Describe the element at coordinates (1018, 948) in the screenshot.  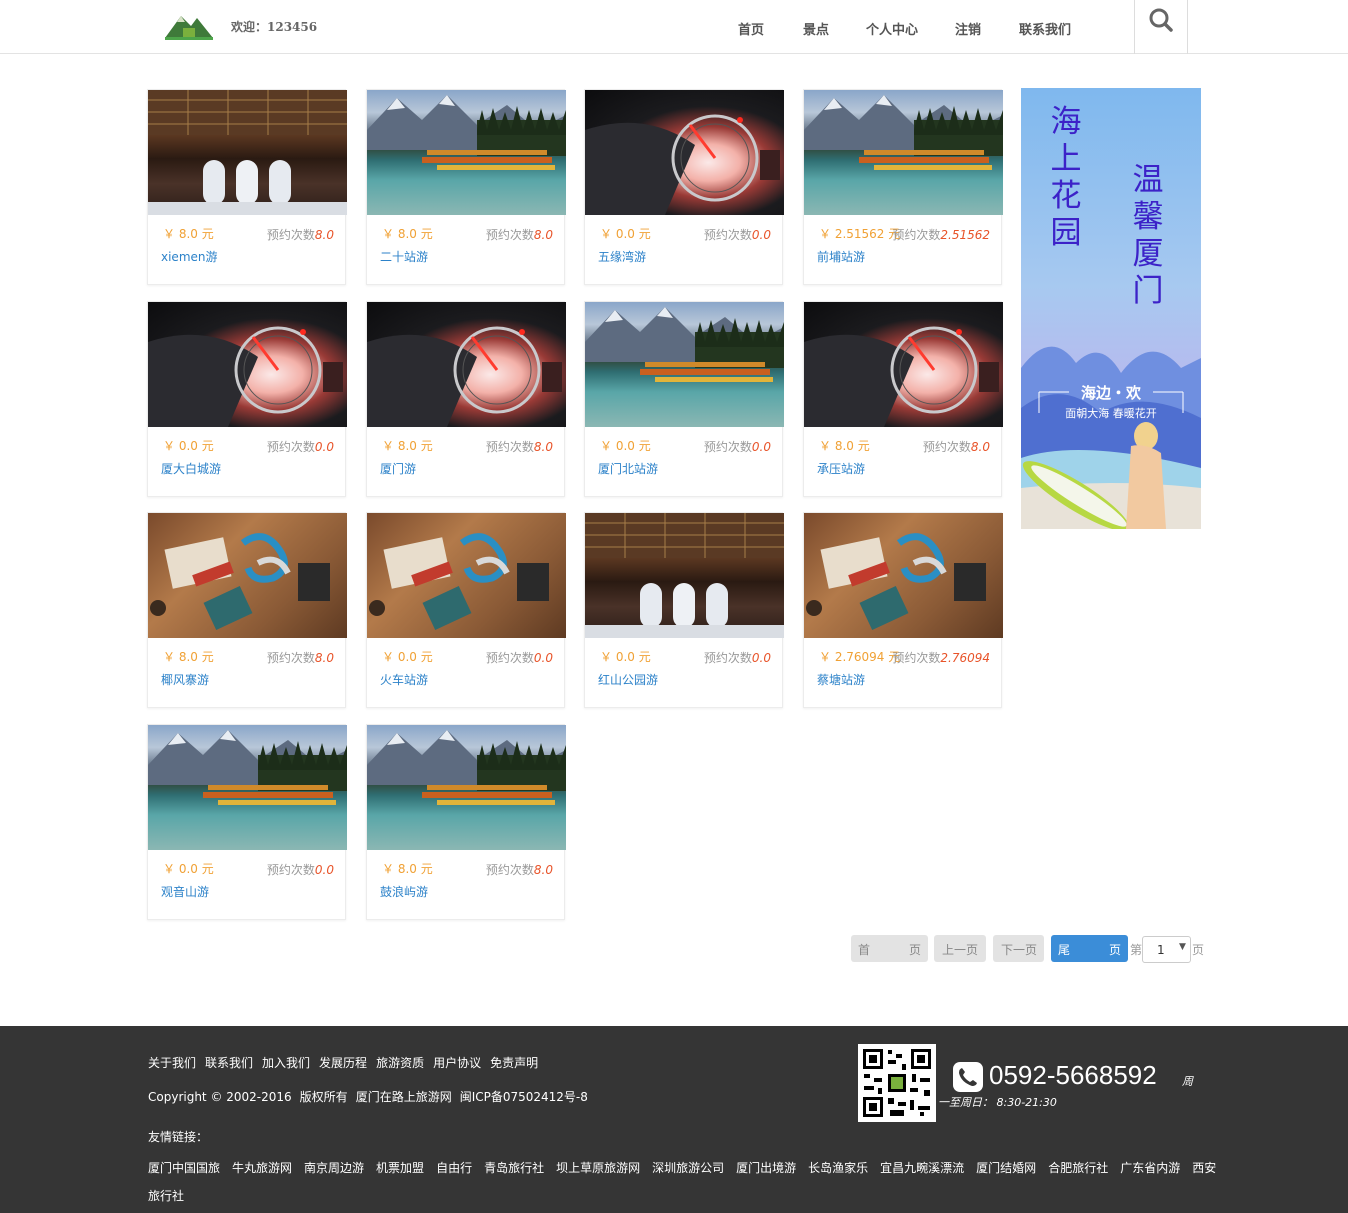
I see `next-page-button: 下一页` at that location.